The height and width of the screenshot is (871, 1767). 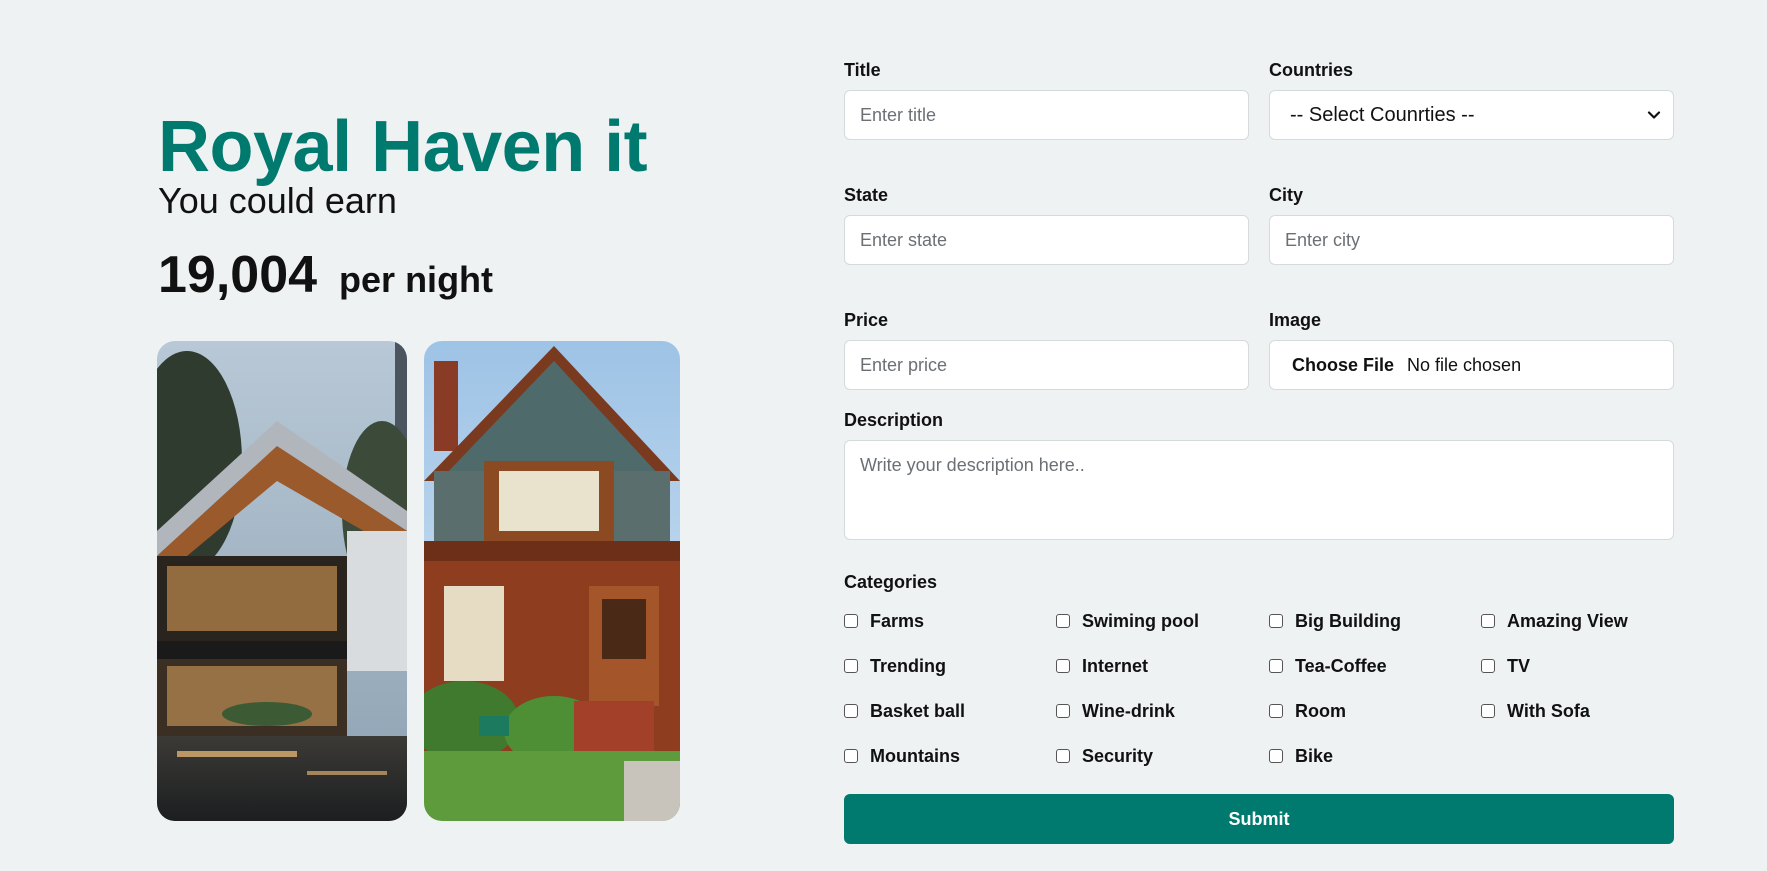 I want to click on submit-button: Submit, so click(x=1259, y=819).